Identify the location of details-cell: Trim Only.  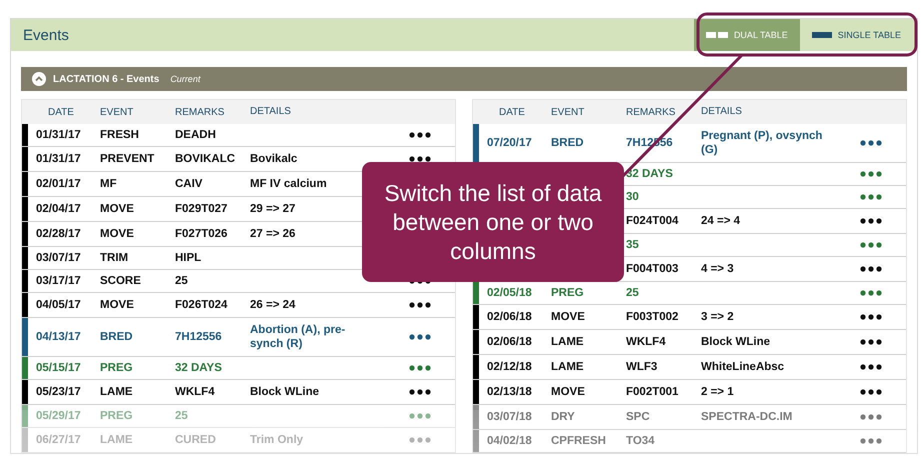
(277, 440).